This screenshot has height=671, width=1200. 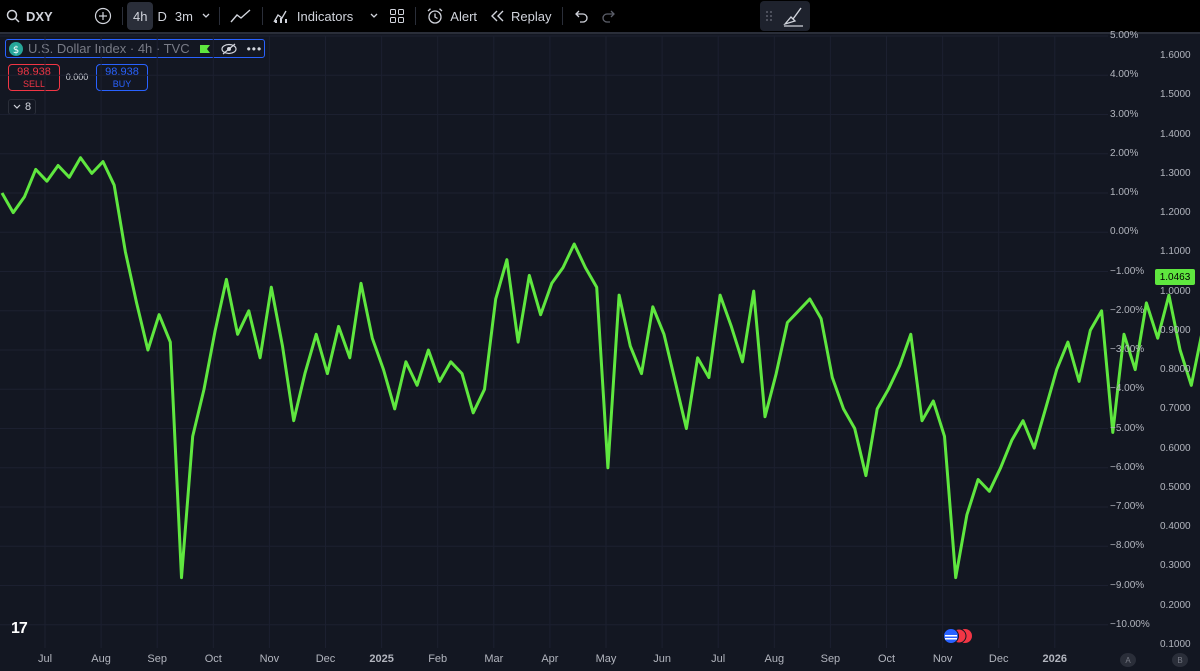 I want to click on drag-handle-icon, so click(x=769, y=16).